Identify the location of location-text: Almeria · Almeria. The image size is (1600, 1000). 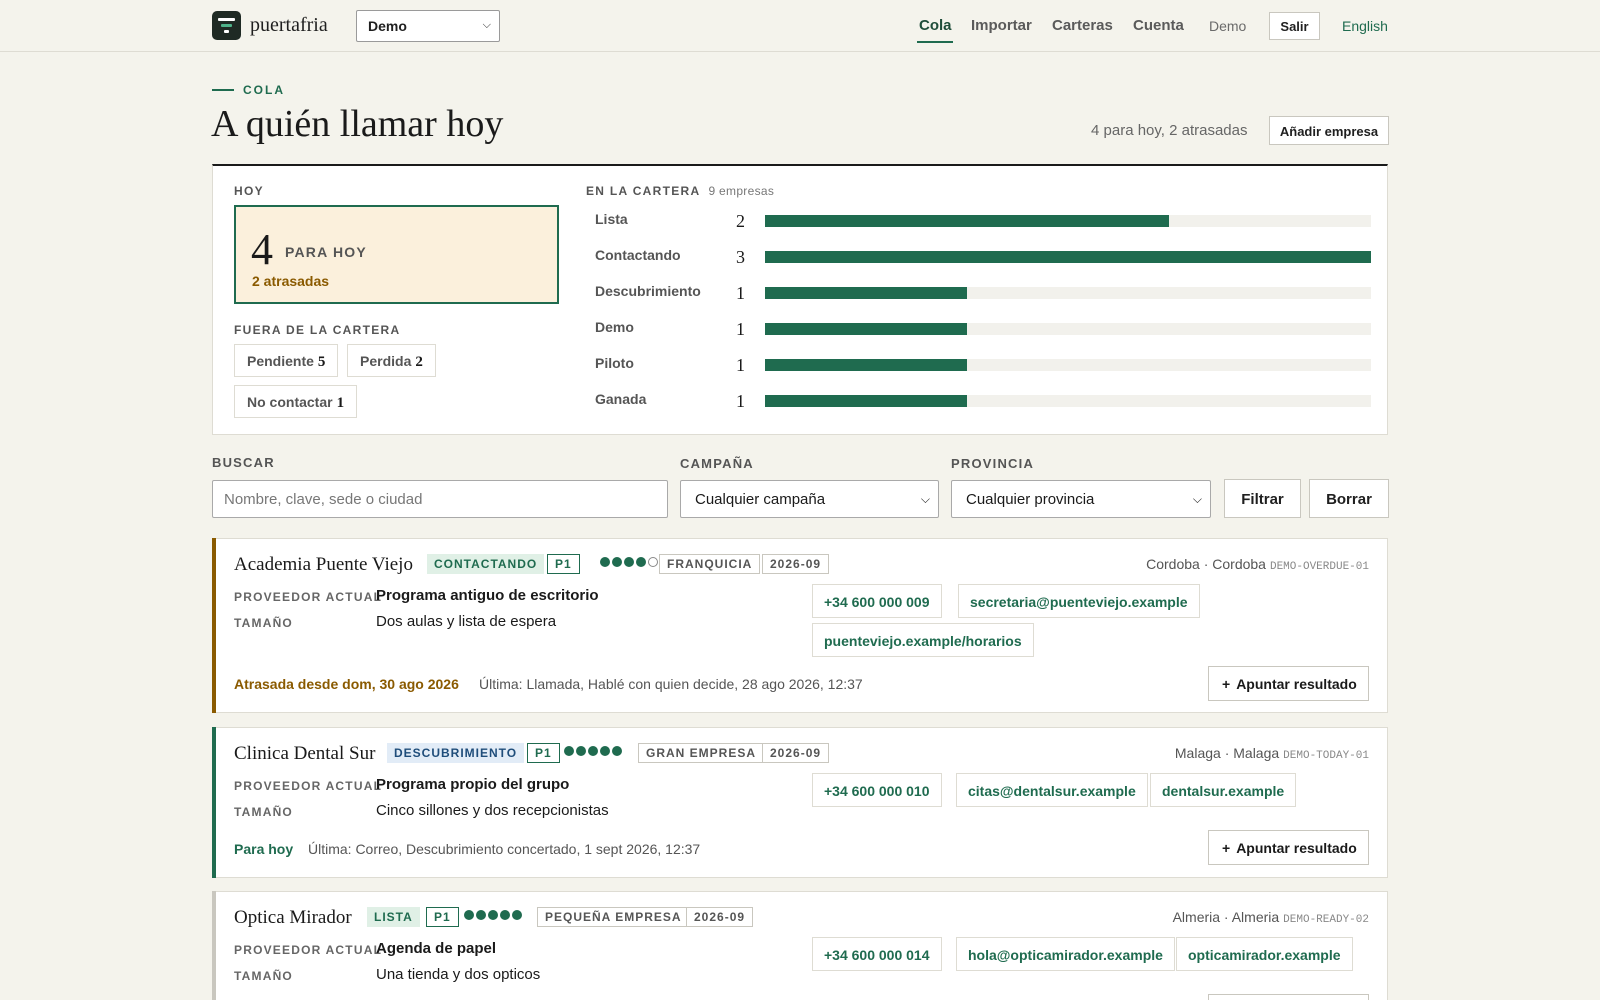
(1226, 917).